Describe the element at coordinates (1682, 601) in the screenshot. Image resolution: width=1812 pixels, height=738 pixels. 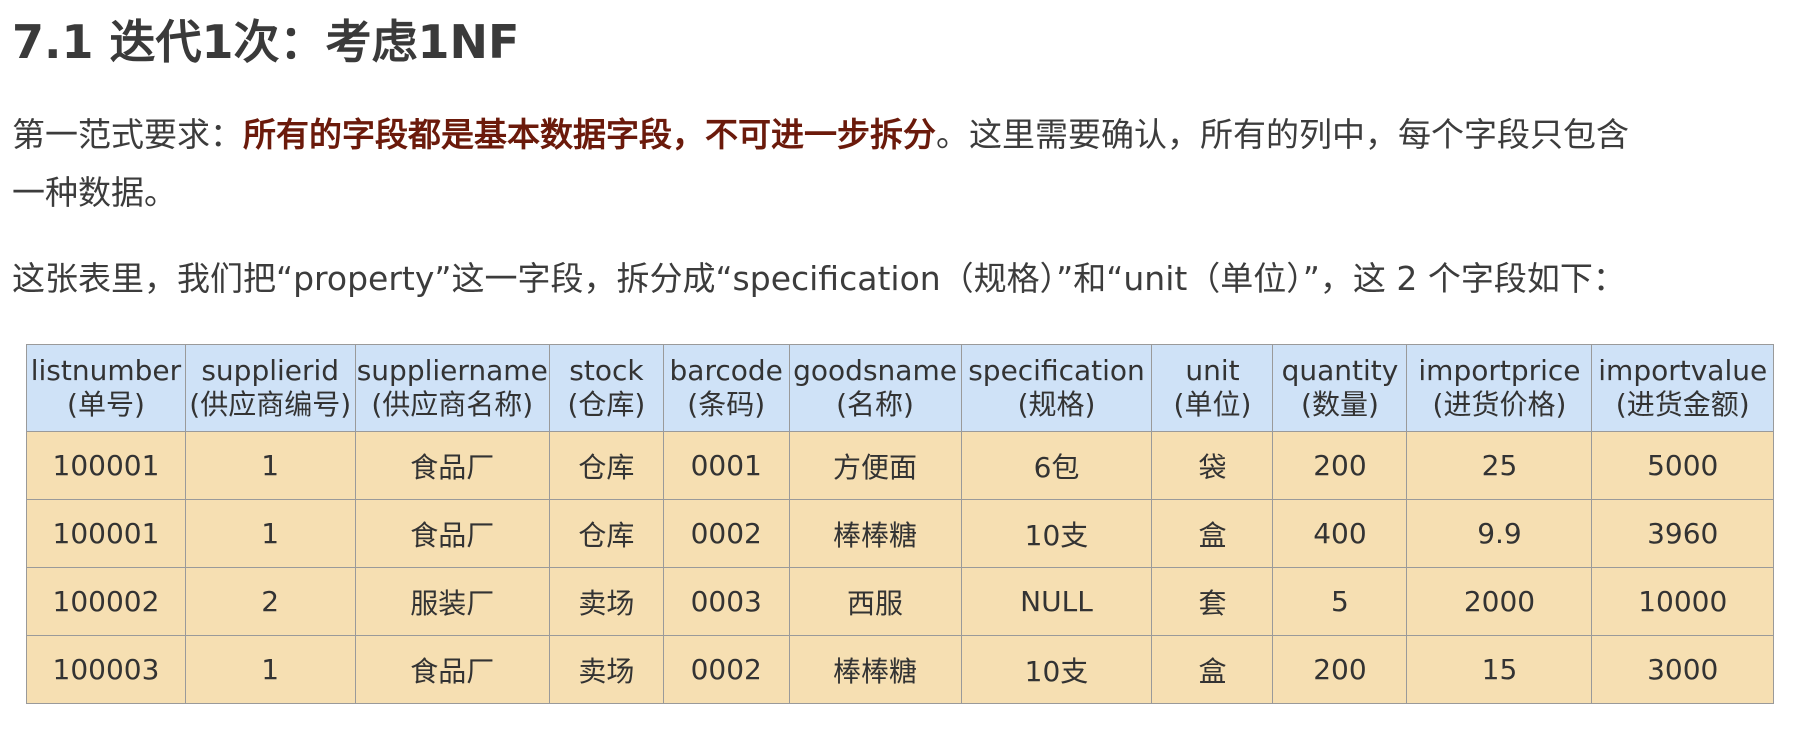
I see `table-cell-importvalue: 10000` at that location.